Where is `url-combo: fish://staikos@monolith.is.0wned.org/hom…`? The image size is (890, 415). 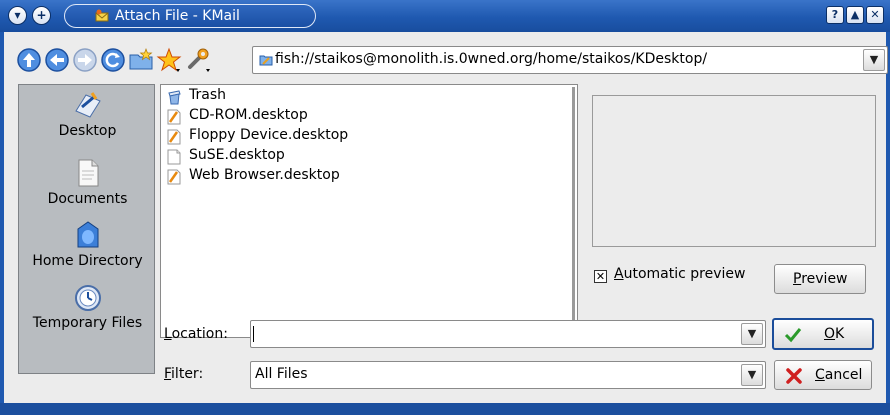 url-combo: fish://staikos@monolith.is.0wned.org/hom… is located at coordinates (570, 60).